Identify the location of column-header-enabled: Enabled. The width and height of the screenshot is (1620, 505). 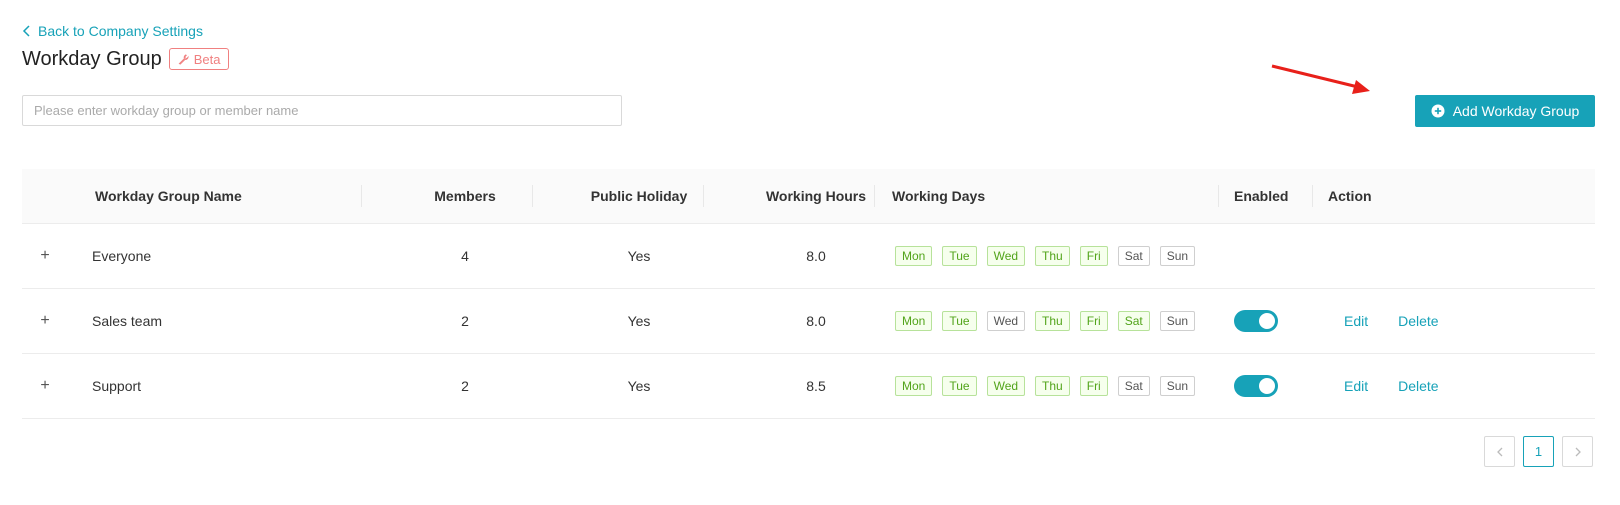
(1261, 196).